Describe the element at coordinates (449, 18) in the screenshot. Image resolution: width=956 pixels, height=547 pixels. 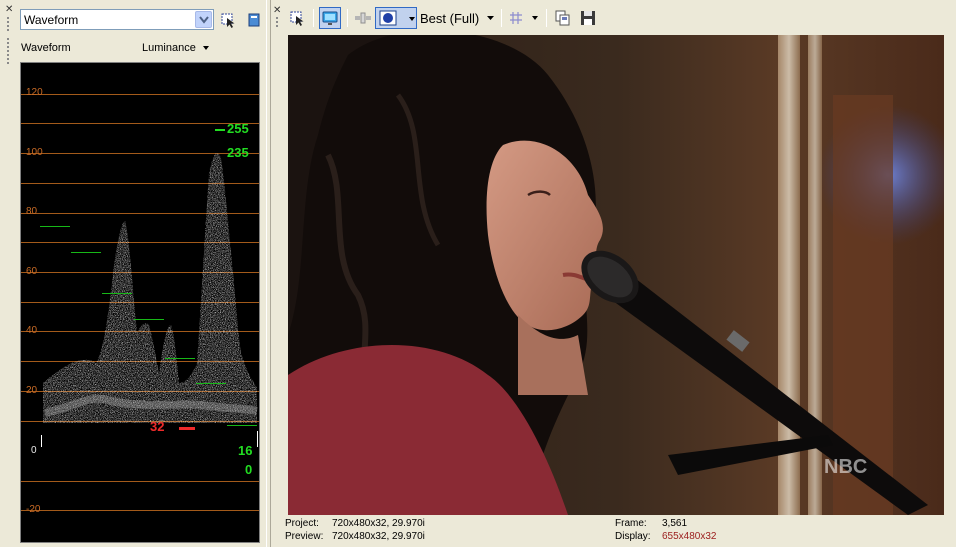
I see `preview-quality-dropdown: Best (Full)` at that location.